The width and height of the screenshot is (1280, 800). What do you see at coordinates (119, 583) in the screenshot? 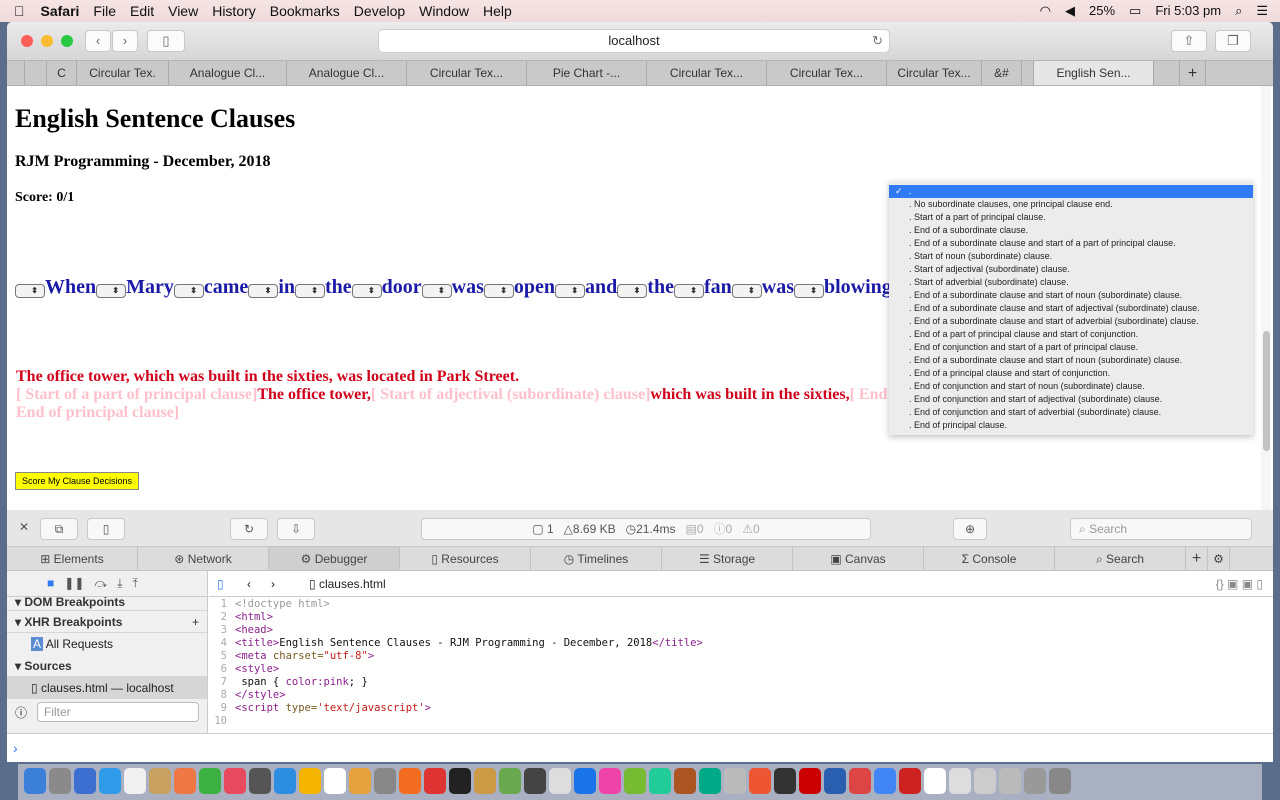
I see `step-into-icon: ⤓` at bounding box center [119, 583].